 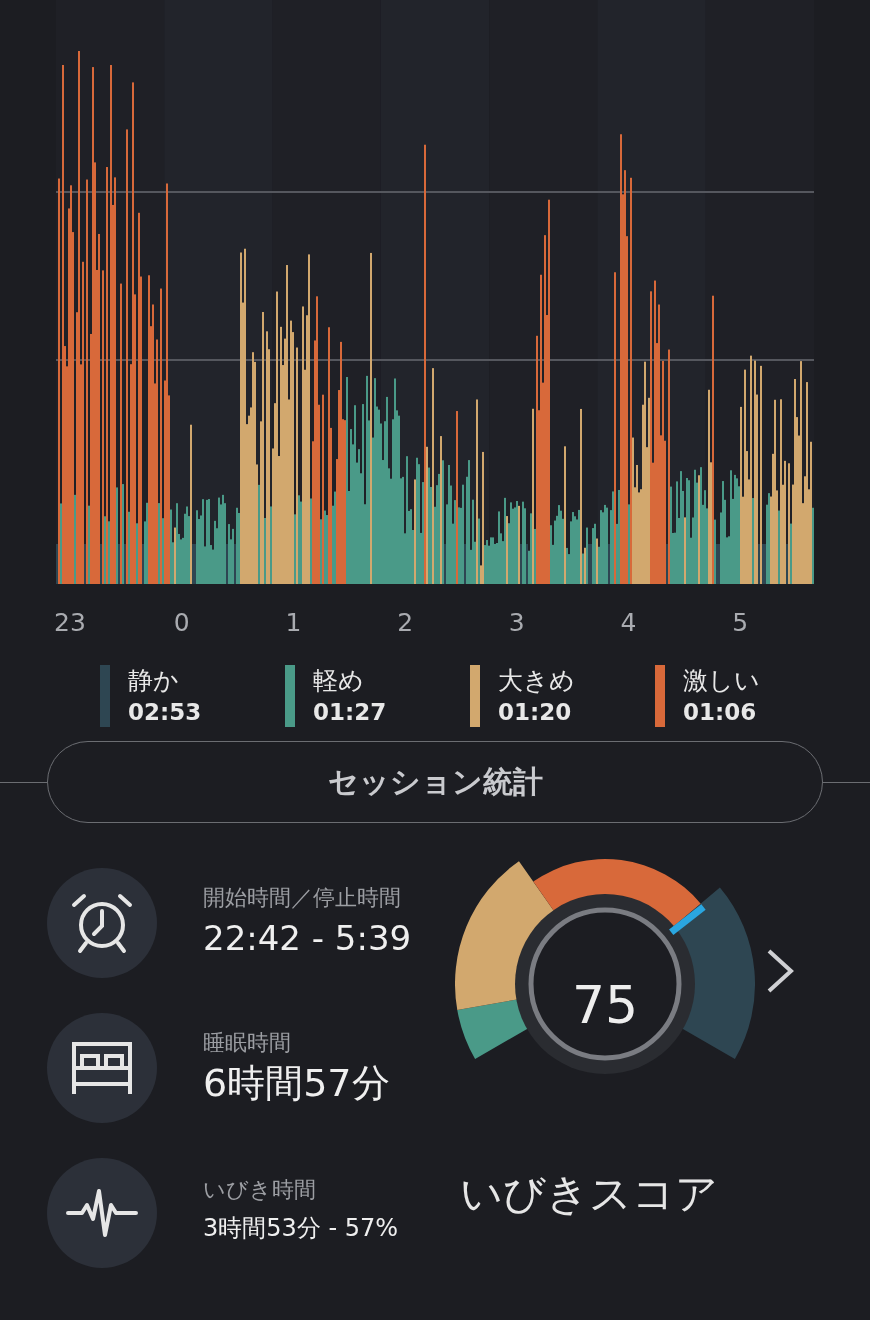 I want to click on axis-label: 0, so click(x=181, y=622).